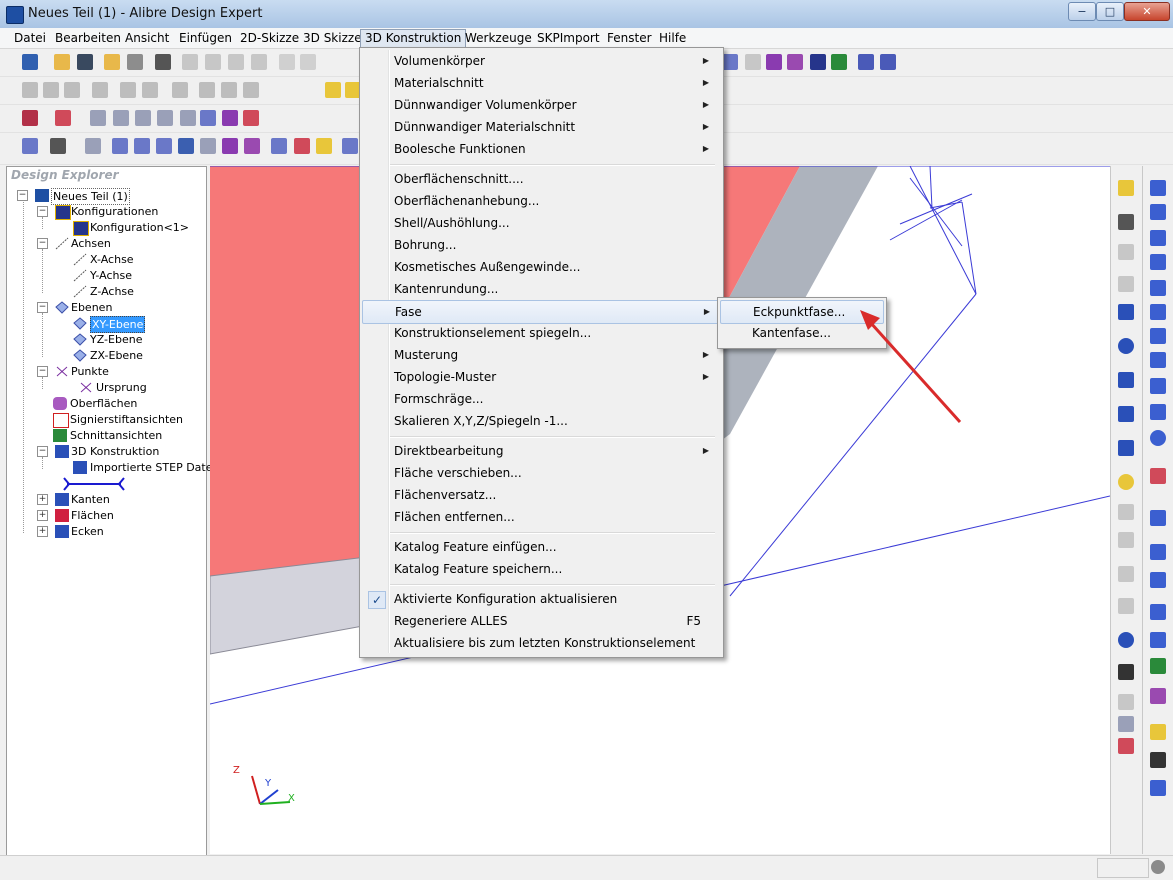 The height and width of the screenshot is (880, 1173). I want to click on menu-item-topologie-muster: Topologie-Muster ▶, so click(540, 377).